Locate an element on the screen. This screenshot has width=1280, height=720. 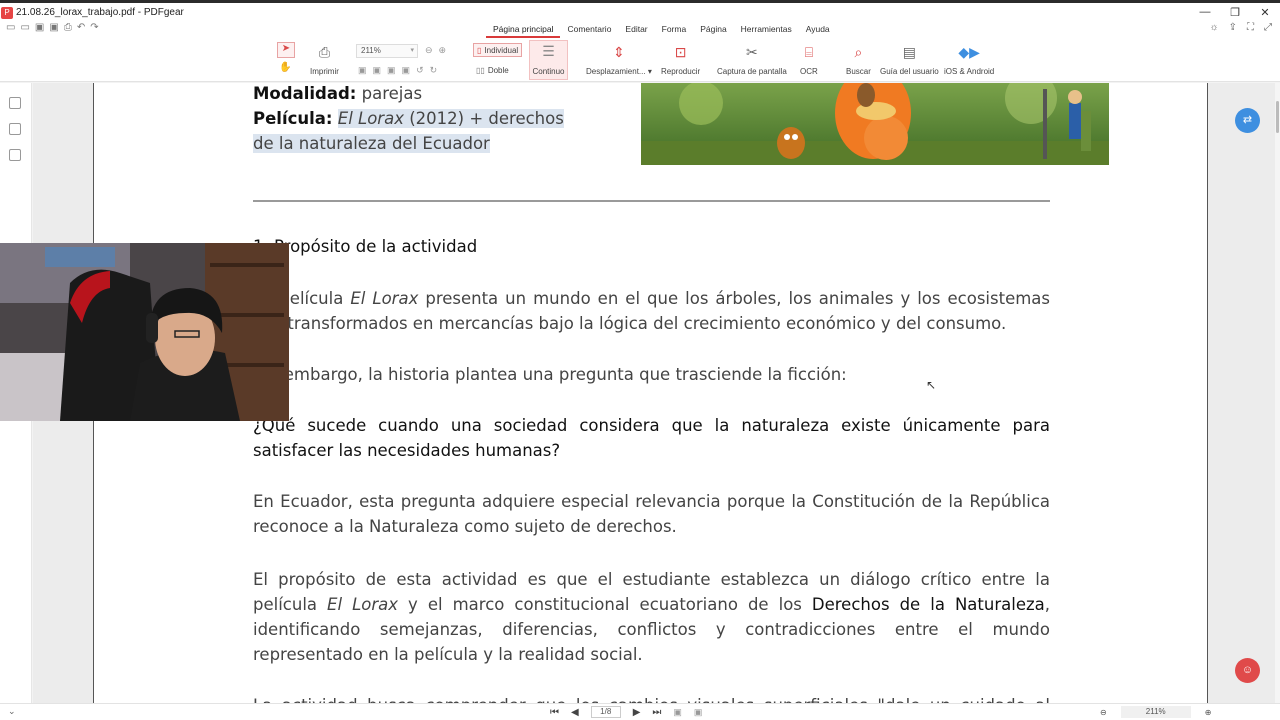
zoom-out-icon: ⊖ is located at coordinates (429, 50).